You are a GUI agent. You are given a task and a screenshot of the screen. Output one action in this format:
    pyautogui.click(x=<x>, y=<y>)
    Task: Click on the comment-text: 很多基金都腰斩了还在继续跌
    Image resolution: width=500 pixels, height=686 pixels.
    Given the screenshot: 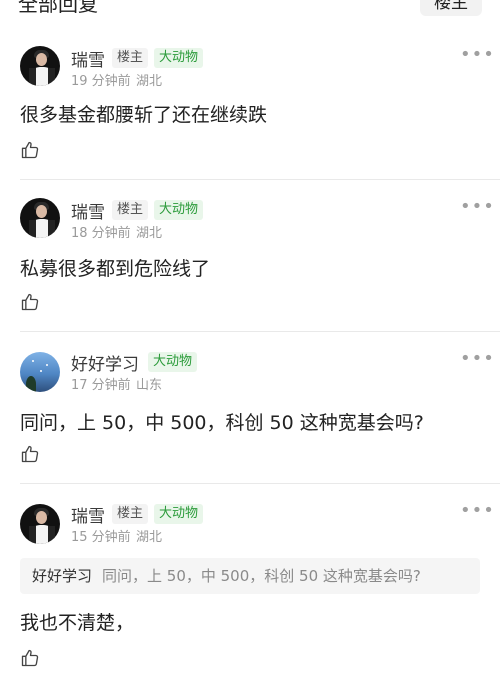 What is the action you would take?
    pyautogui.click(x=144, y=115)
    